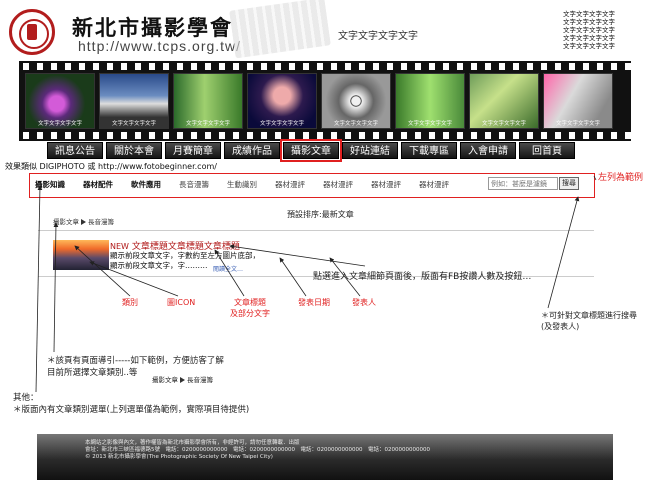  Describe the element at coordinates (320, 214) in the screenshot. I see `sort-label: 預設排序:最新文章` at that location.